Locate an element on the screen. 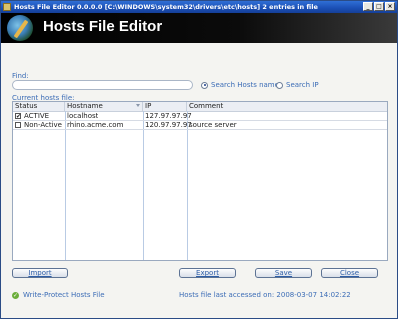 This screenshot has width=398, height=319. table-row: ✔ ACTIVE localhost 127.97.97.97 is located at coordinates (200, 116).